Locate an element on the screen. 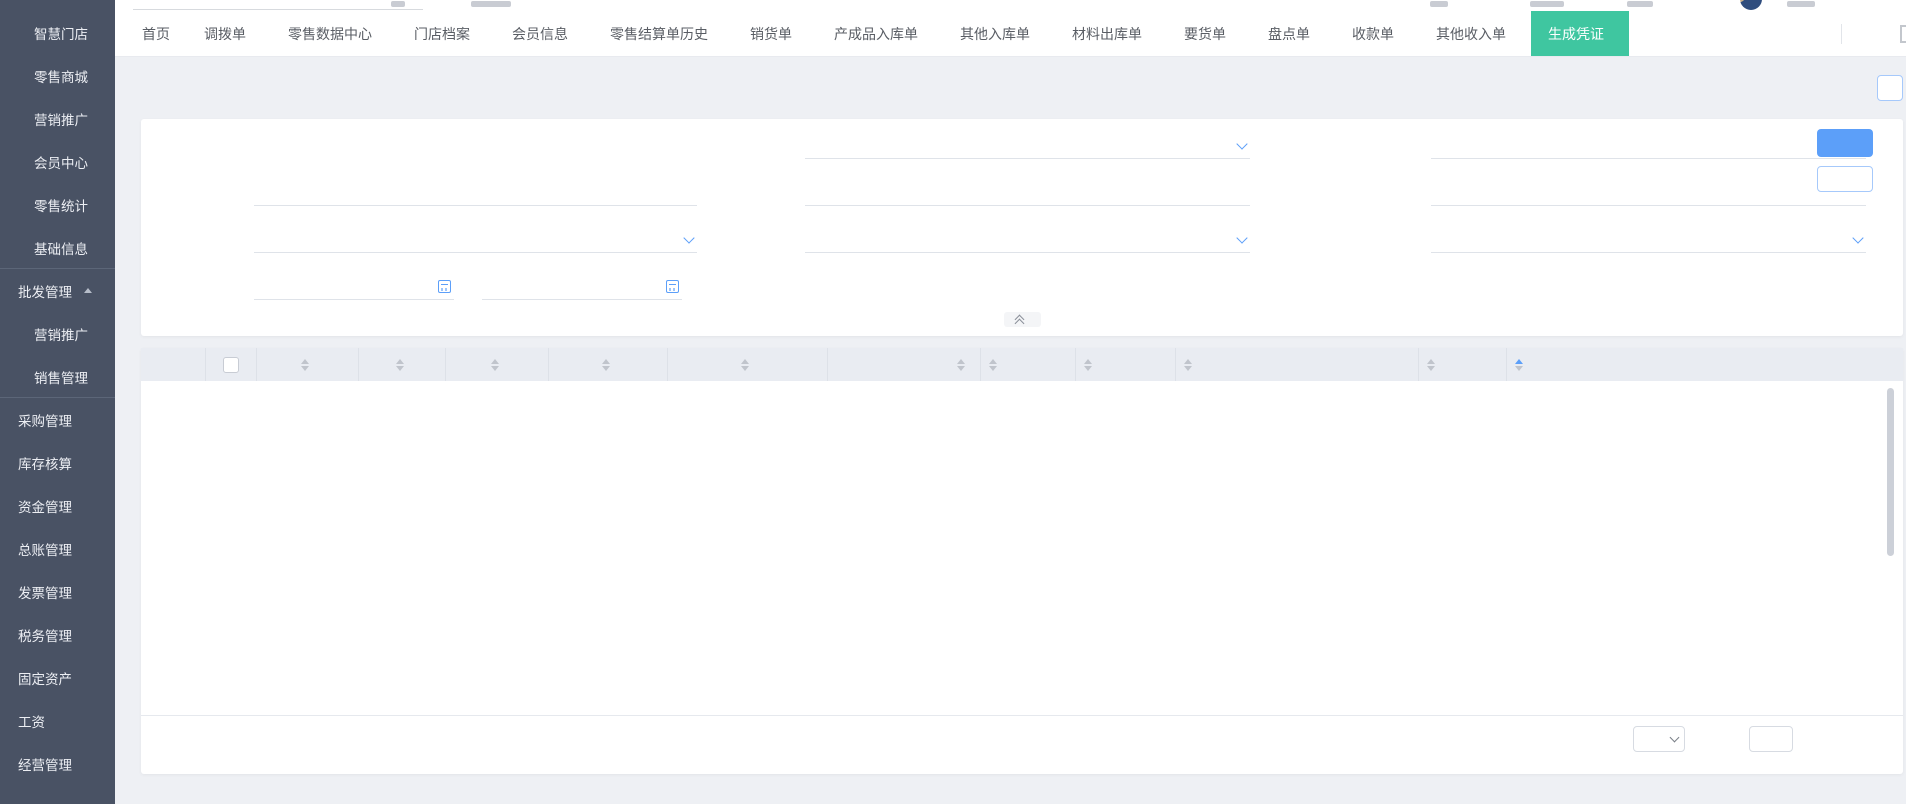  goods-picker is located at coordinates (1648, 193).